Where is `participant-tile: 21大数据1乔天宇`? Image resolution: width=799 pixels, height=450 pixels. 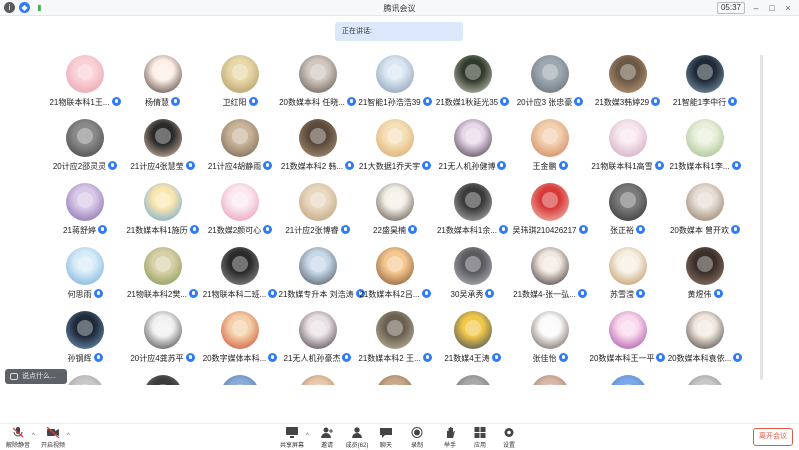
participant-tile: 21大数据1乔天宇 is located at coordinates (395, 151).